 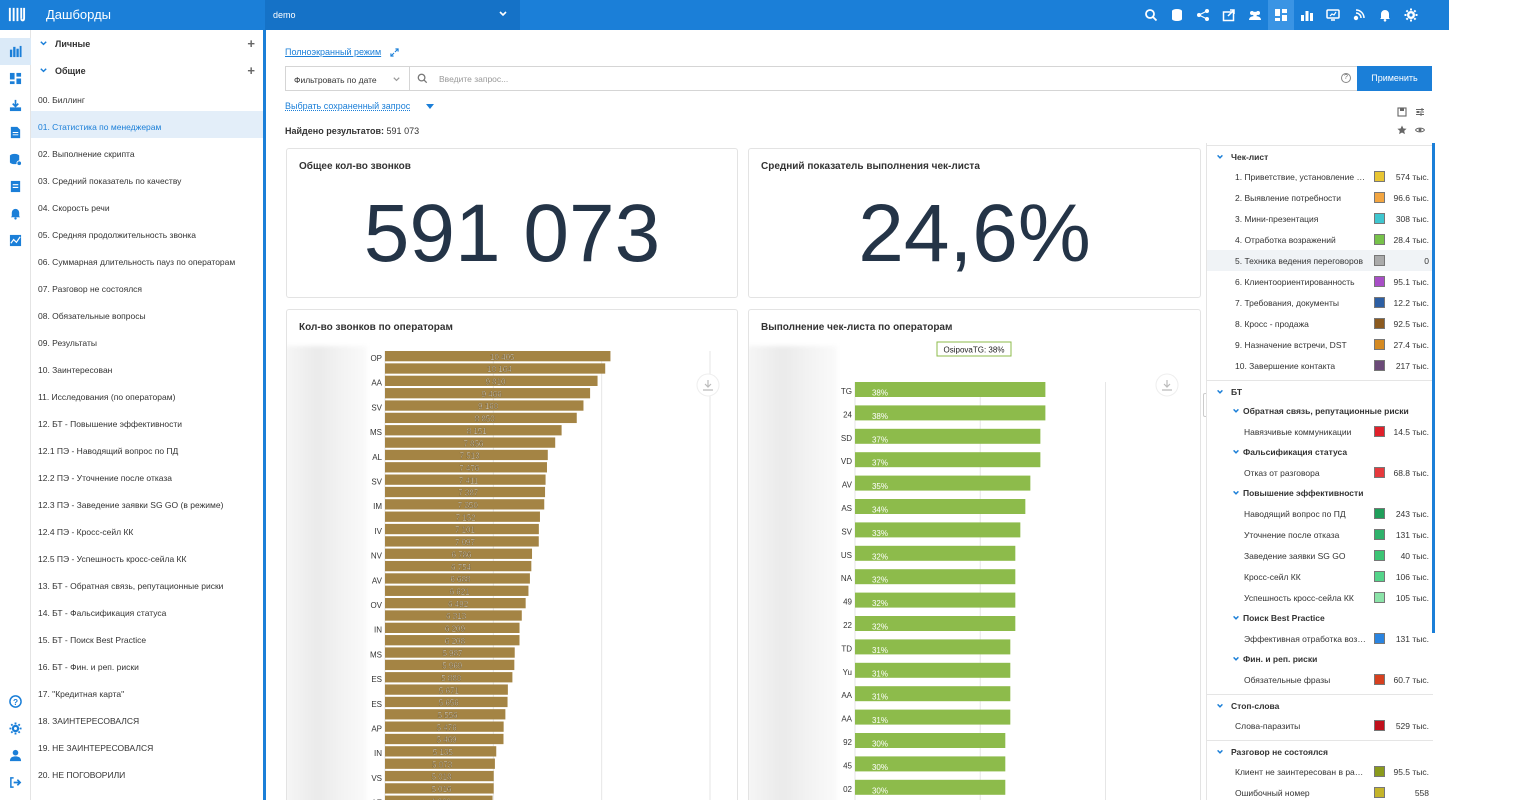 What do you see at coordinates (1320, 618) in the screenshot?
I see `legend-subsection-header: Поиск Best Practice` at bounding box center [1320, 618].